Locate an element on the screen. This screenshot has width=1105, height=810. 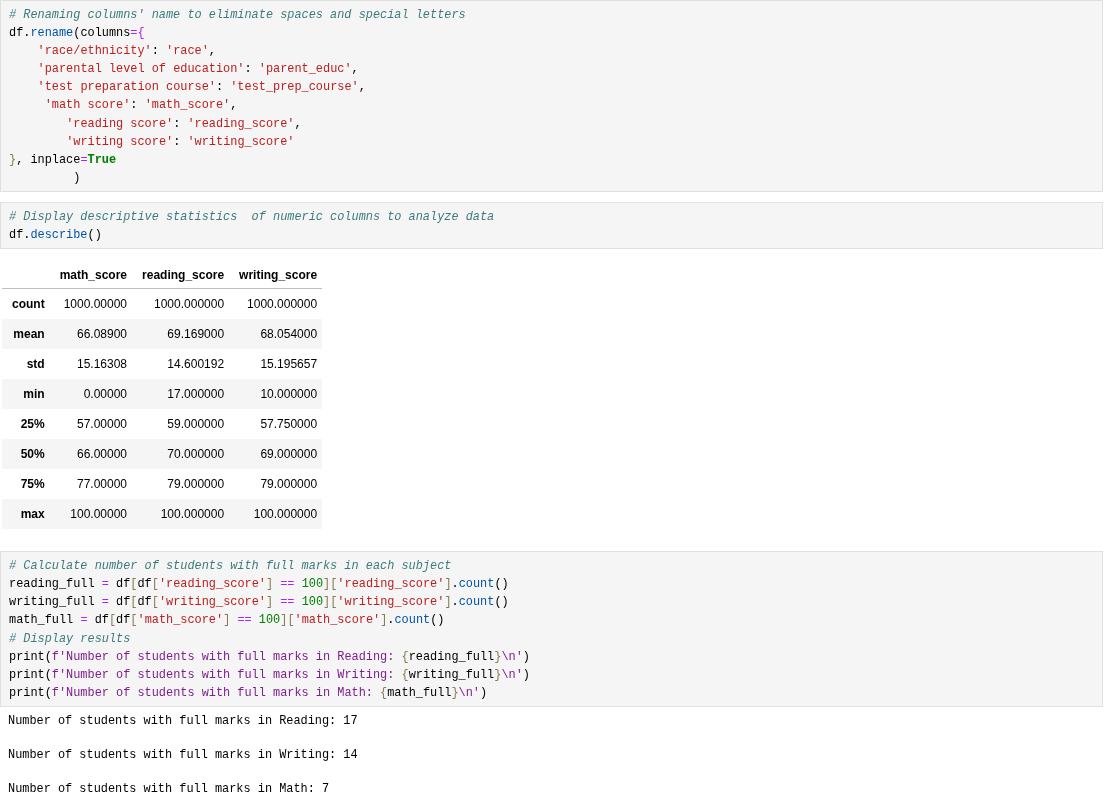
code-line: }, inplace=True is located at coordinates (63, 160).